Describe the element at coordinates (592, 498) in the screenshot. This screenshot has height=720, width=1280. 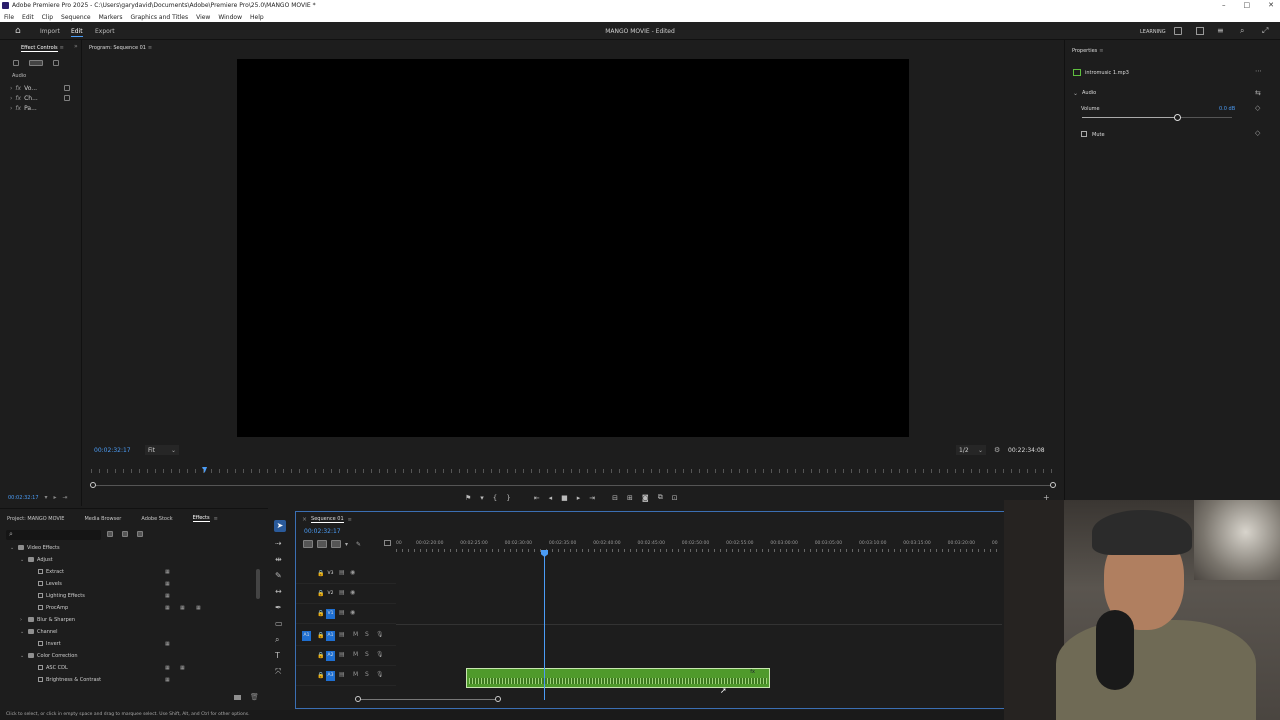
I see `go-to-out-icon: ⇥` at that location.